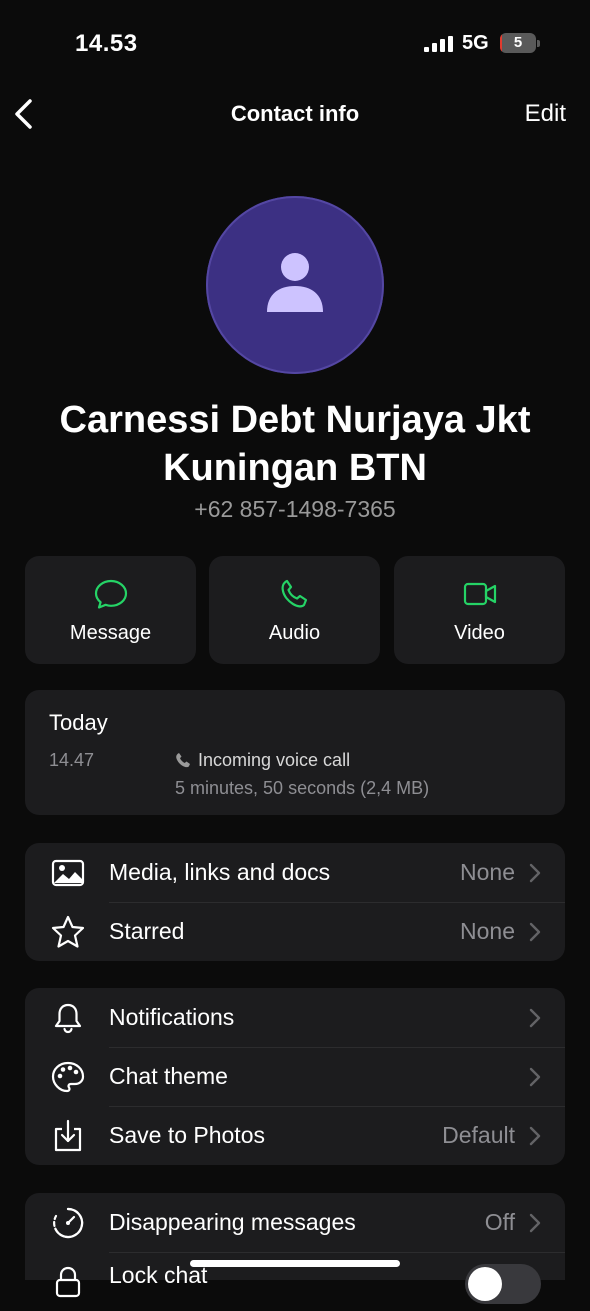 The height and width of the screenshot is (1311, 590). I want to click on star-icon, so click(68, 931).